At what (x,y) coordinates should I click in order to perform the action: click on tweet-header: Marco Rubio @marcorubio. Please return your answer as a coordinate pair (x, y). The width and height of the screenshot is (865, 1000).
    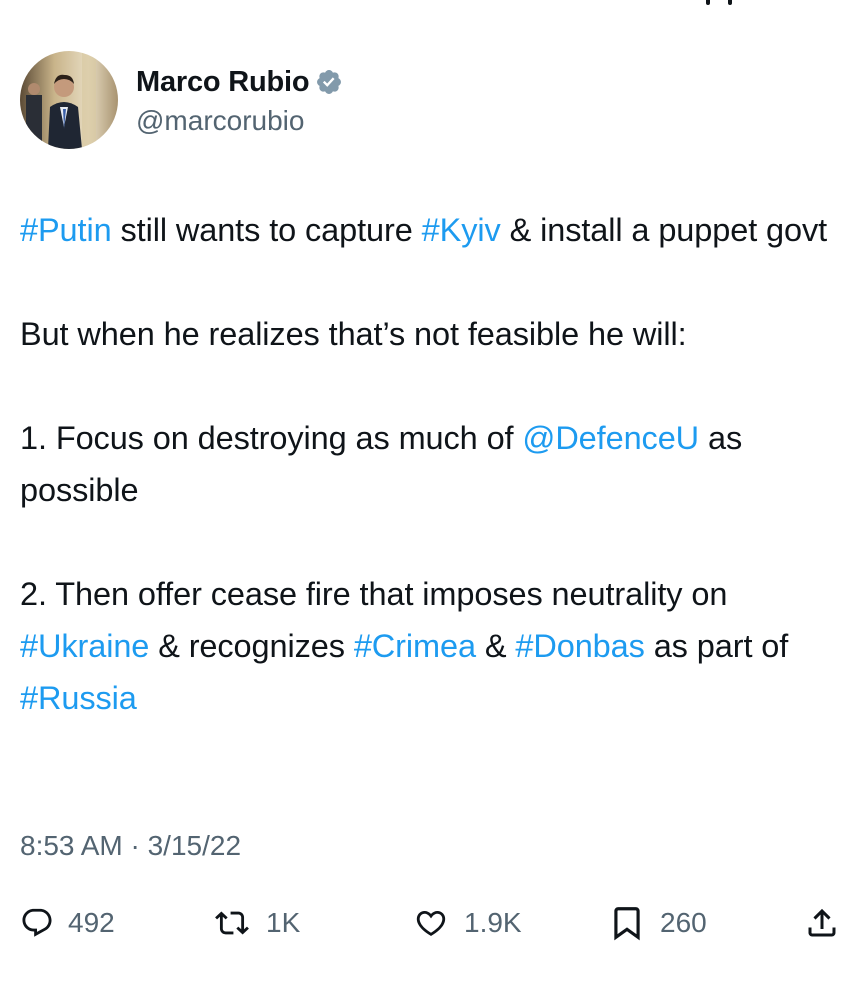
    Looking at the image, I should click on (181, 100).